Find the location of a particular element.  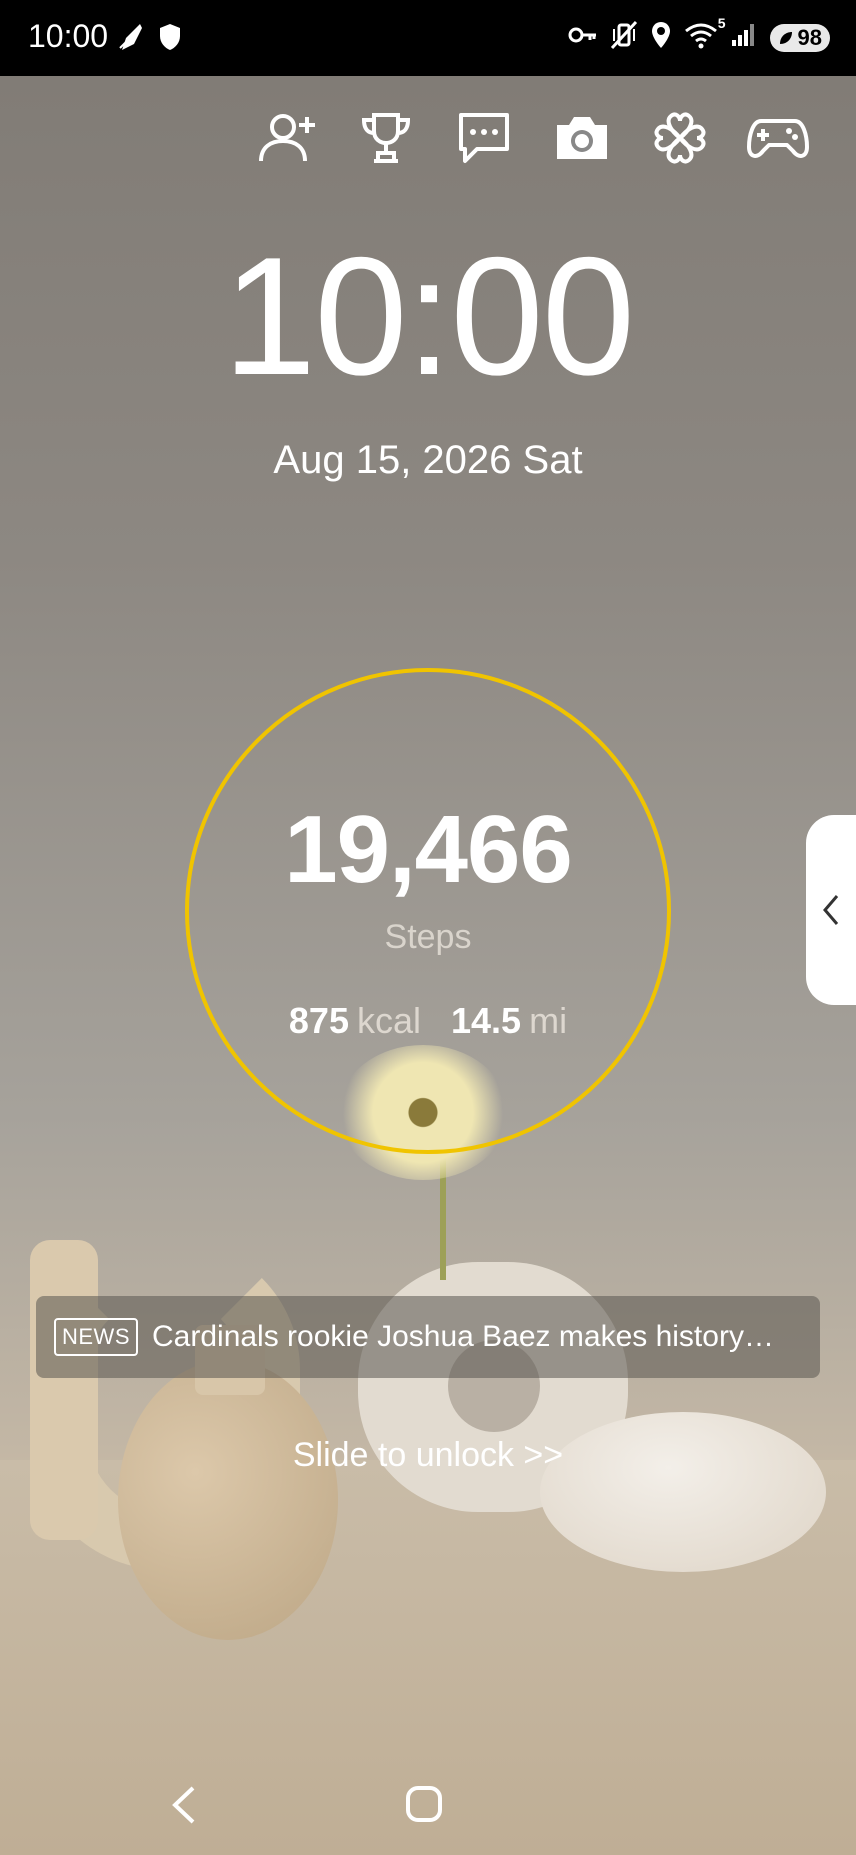

wifi-standard-label: 5 is located at coordinates (721, 23).